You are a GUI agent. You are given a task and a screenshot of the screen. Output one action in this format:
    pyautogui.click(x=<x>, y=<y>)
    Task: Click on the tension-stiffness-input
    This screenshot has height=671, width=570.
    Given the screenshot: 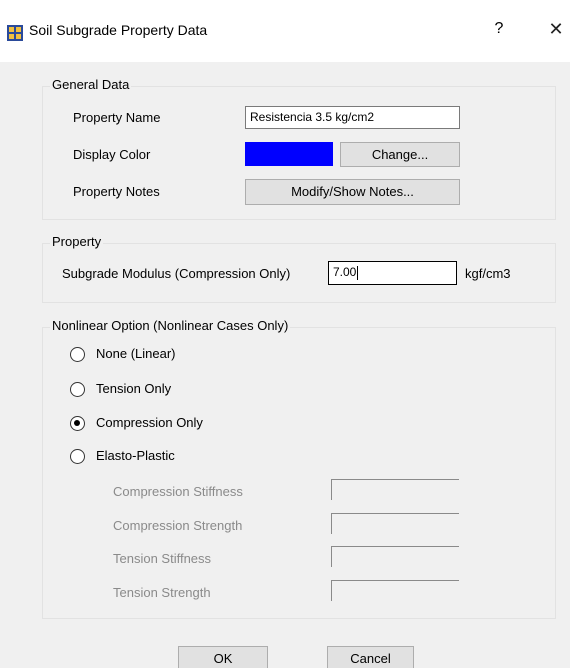 What is the action you would take?
    pyautogui.click(x=395, y=556)
    